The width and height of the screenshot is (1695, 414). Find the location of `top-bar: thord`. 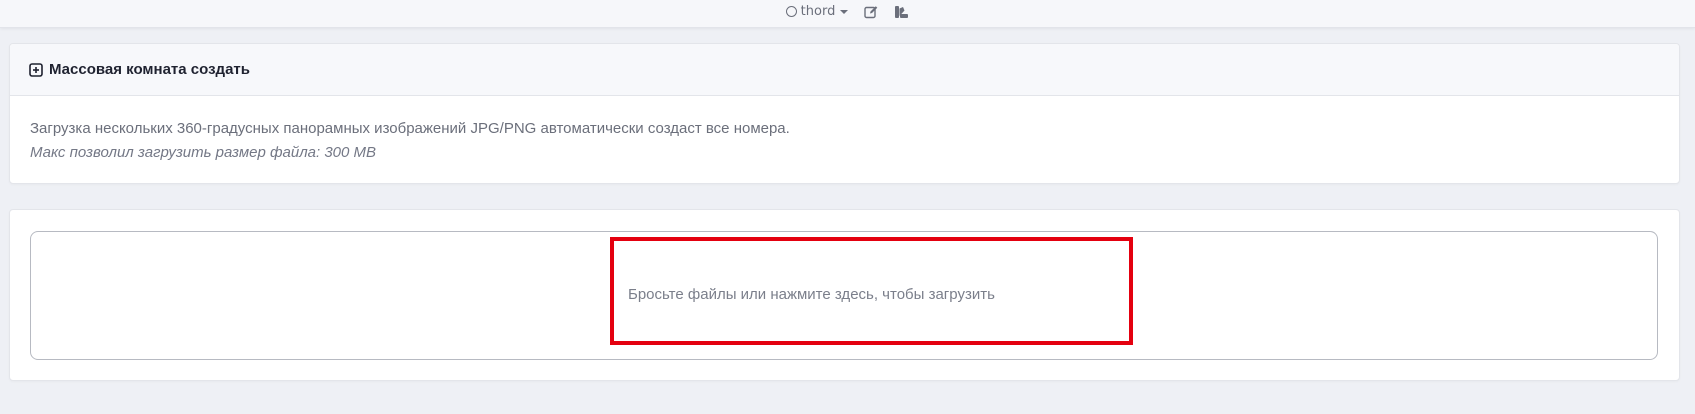

top-bar: thord is located at coordinates (847, 14).